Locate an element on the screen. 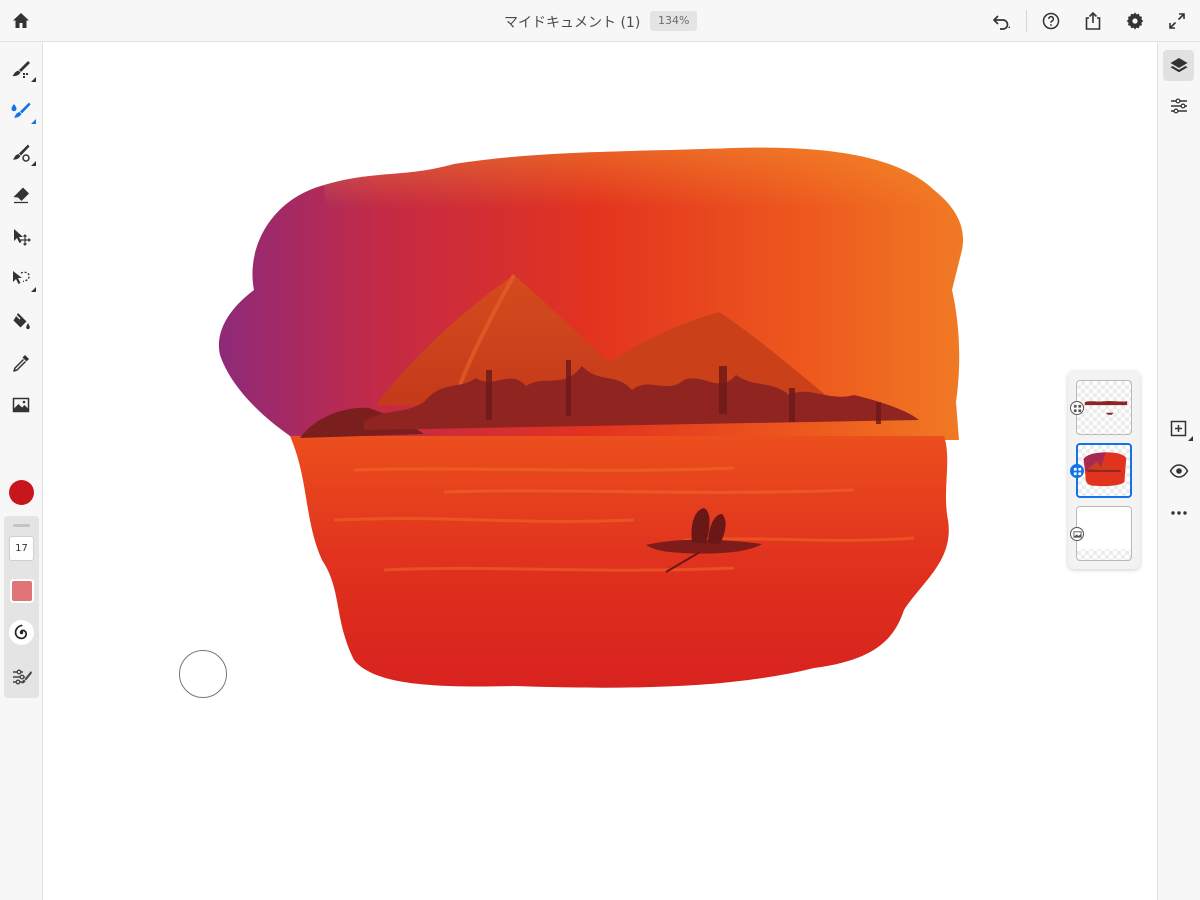  pixel-brush-icon is located at coordinates (21, 69).